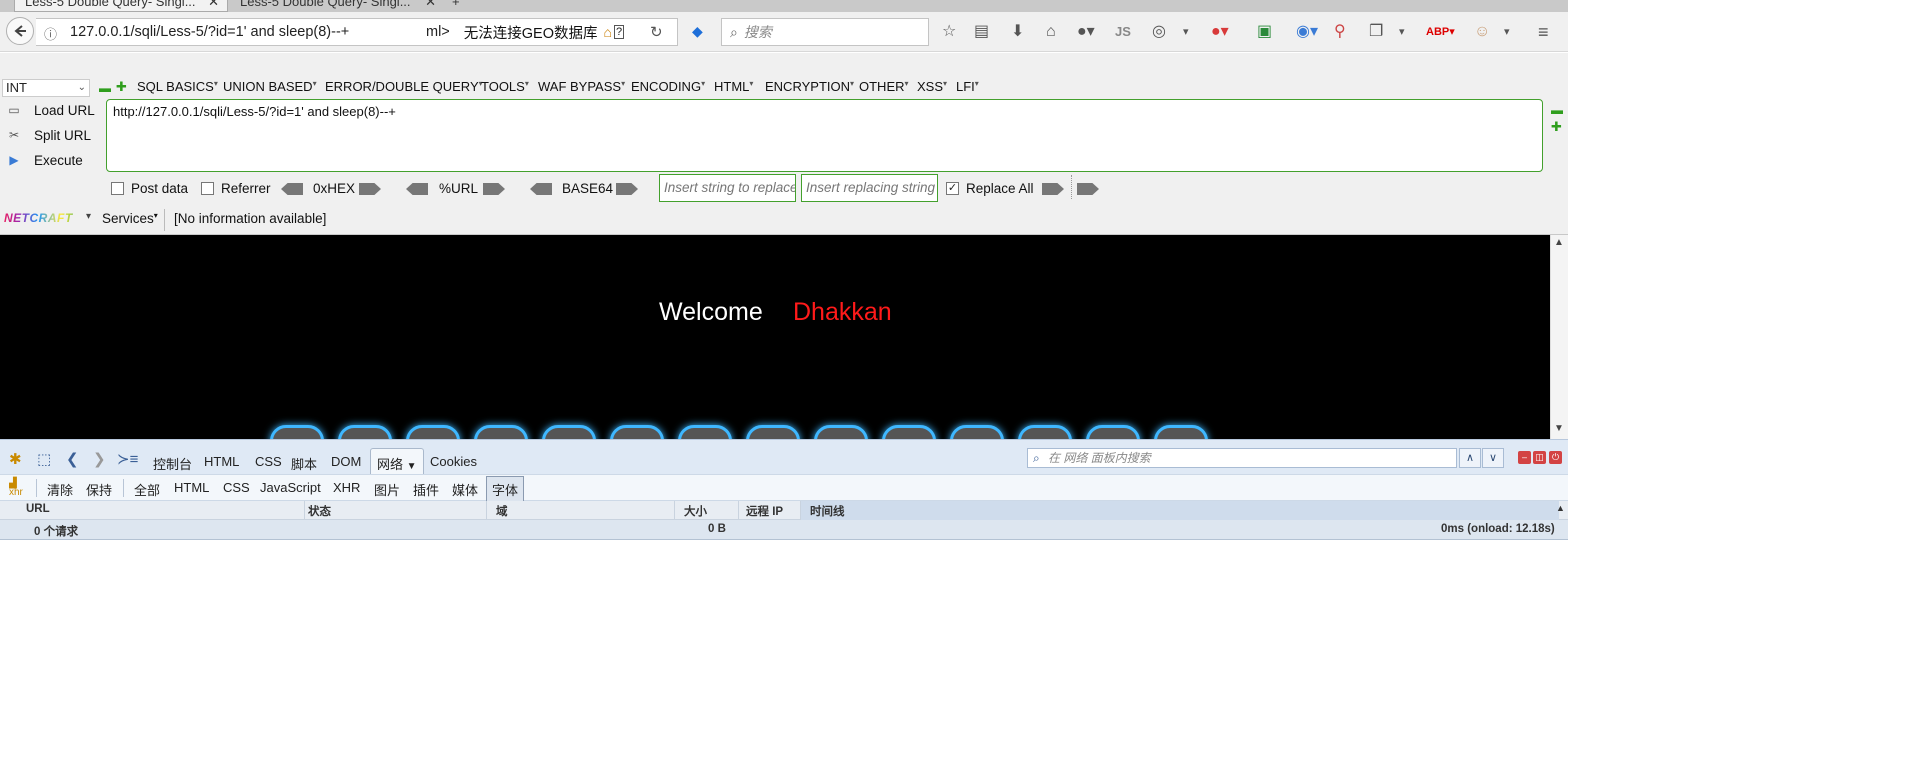  Describe the element at coordinates (949, 32) in the screenshot. I see `bookmark-star-icon: ☆` at that location.